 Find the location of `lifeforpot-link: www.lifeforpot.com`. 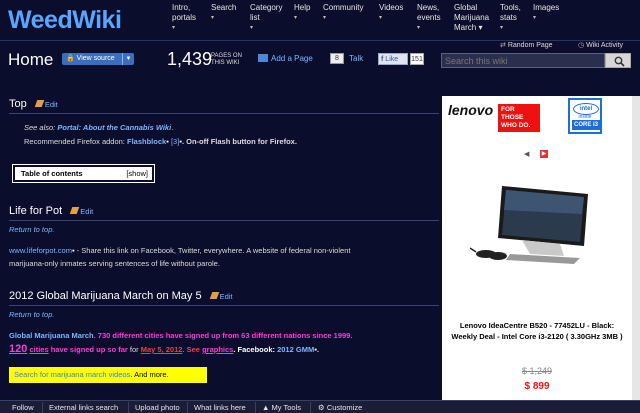

lifeforpot-link: www.lifeforpot.com is located at coordinates (40, 250).